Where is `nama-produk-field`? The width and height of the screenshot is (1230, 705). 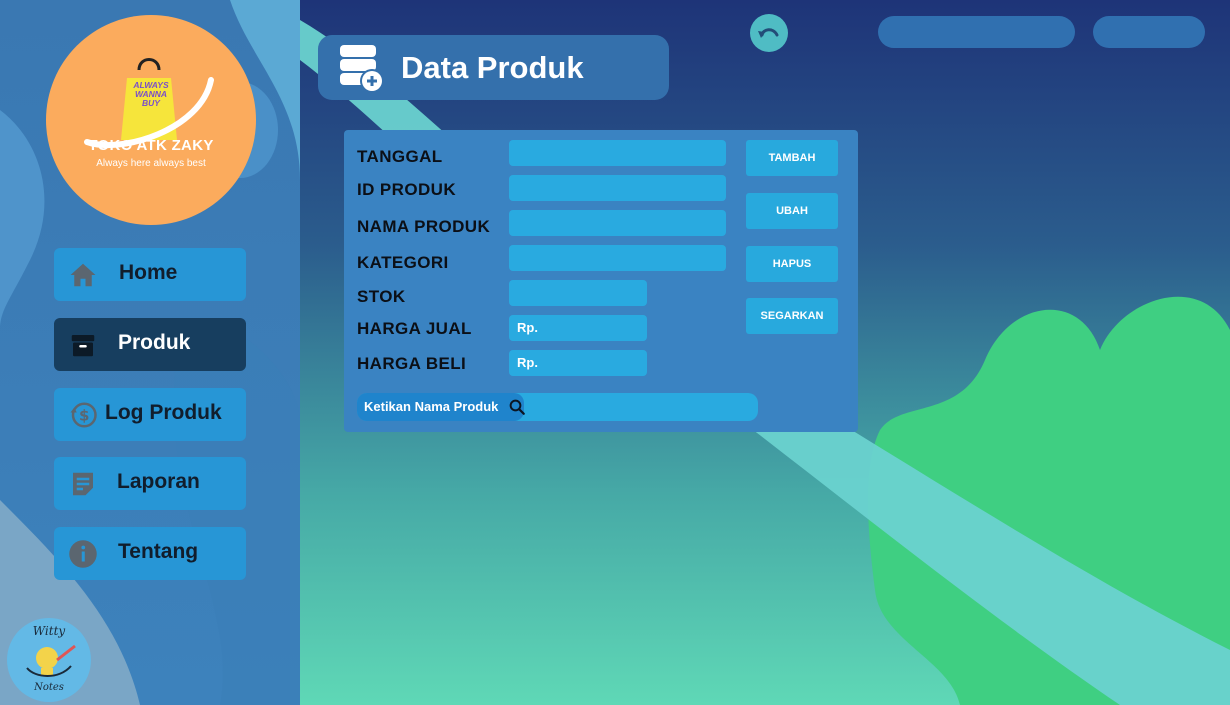 nama-produk-field is located at coordinates (617, 223).